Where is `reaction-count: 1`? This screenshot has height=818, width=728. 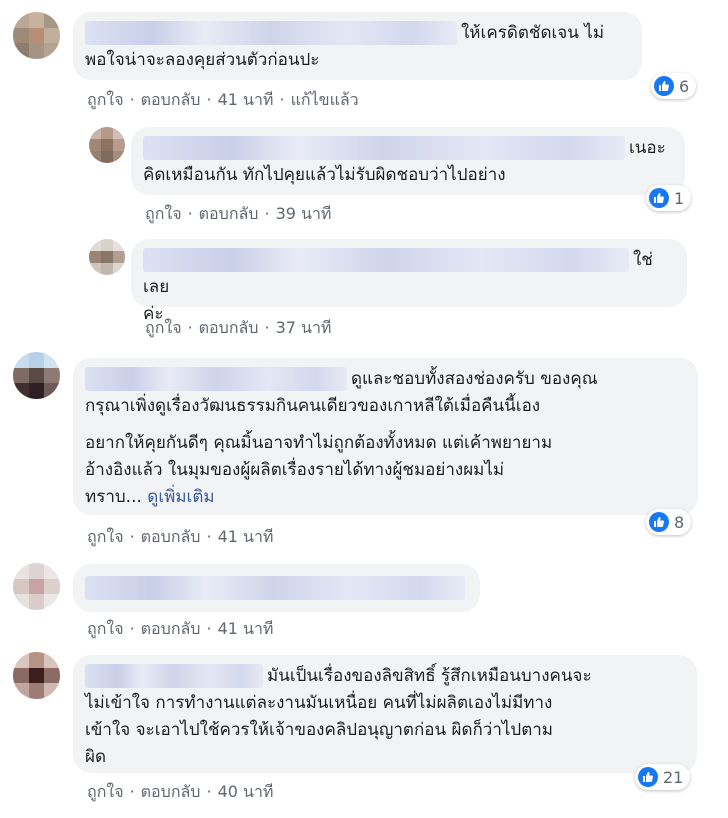 reaction-count: 1 is located at coordinates (669, 198).